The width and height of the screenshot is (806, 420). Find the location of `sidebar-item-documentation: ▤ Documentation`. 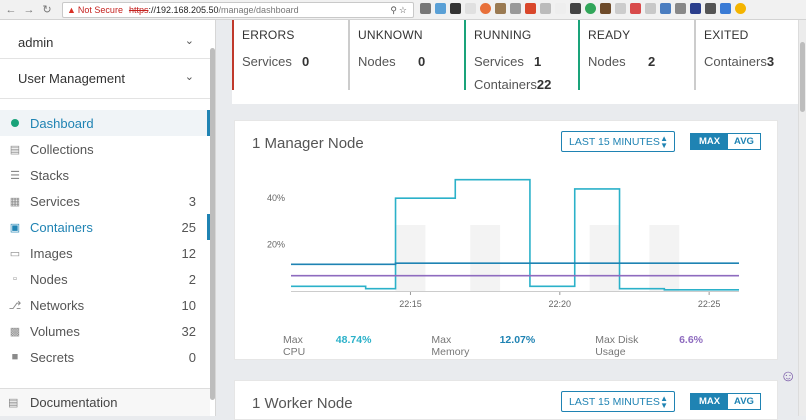

sidebar-item-documentation: ▤ Documentation is located at coordinates (105, 402).